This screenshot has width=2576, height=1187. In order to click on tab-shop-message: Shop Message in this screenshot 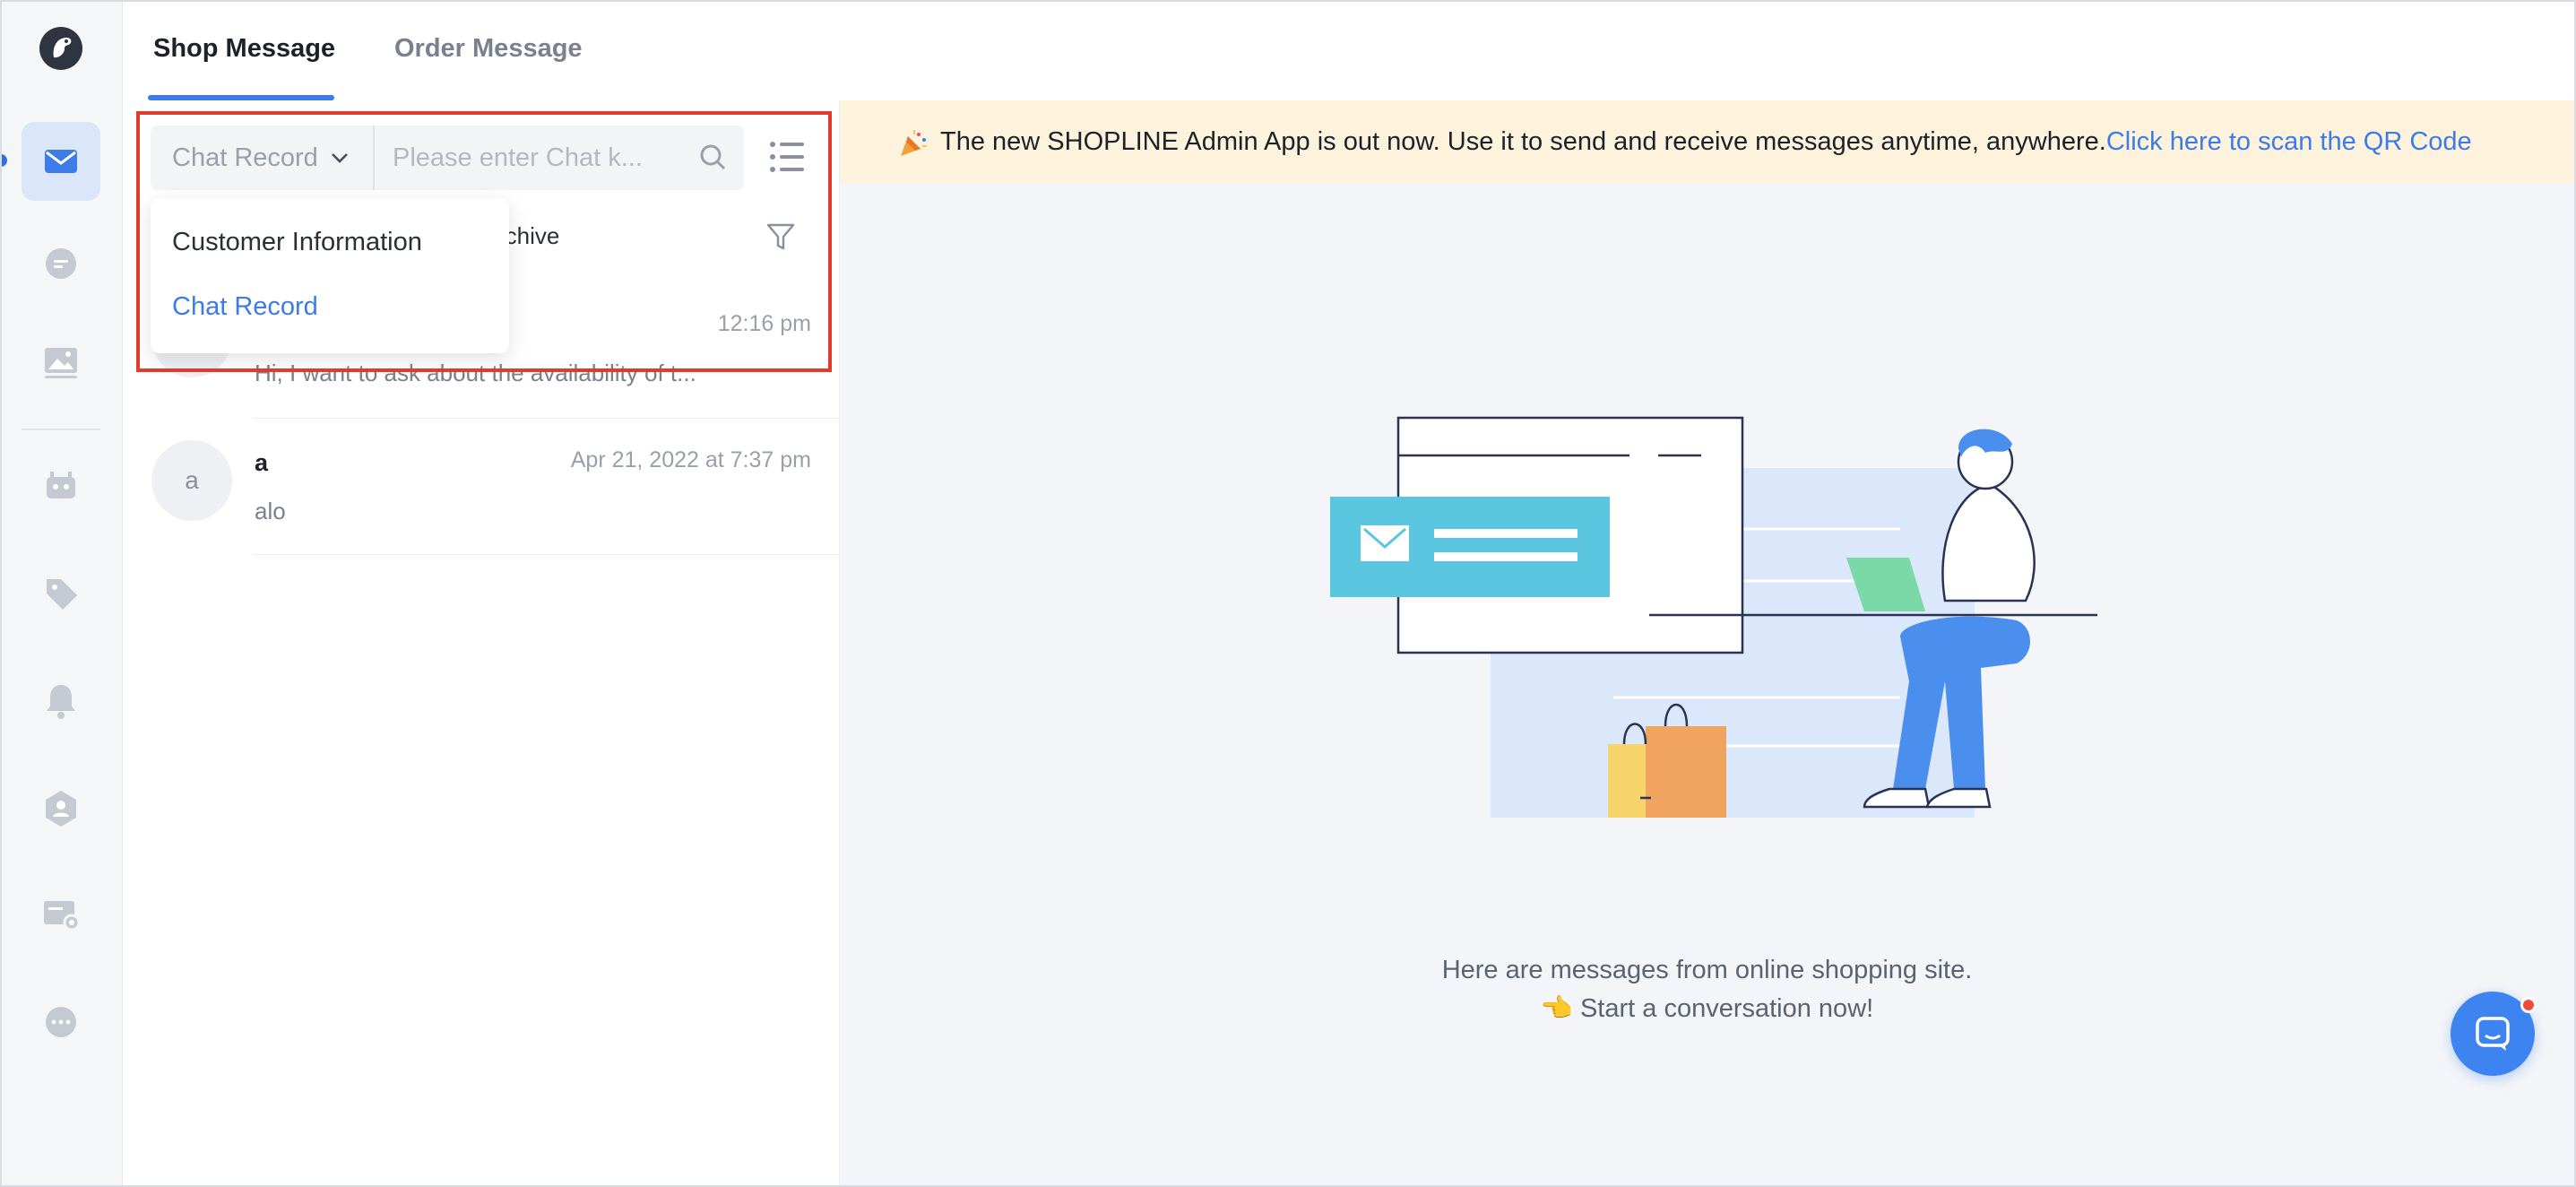, I will do `click(244, 49)`.